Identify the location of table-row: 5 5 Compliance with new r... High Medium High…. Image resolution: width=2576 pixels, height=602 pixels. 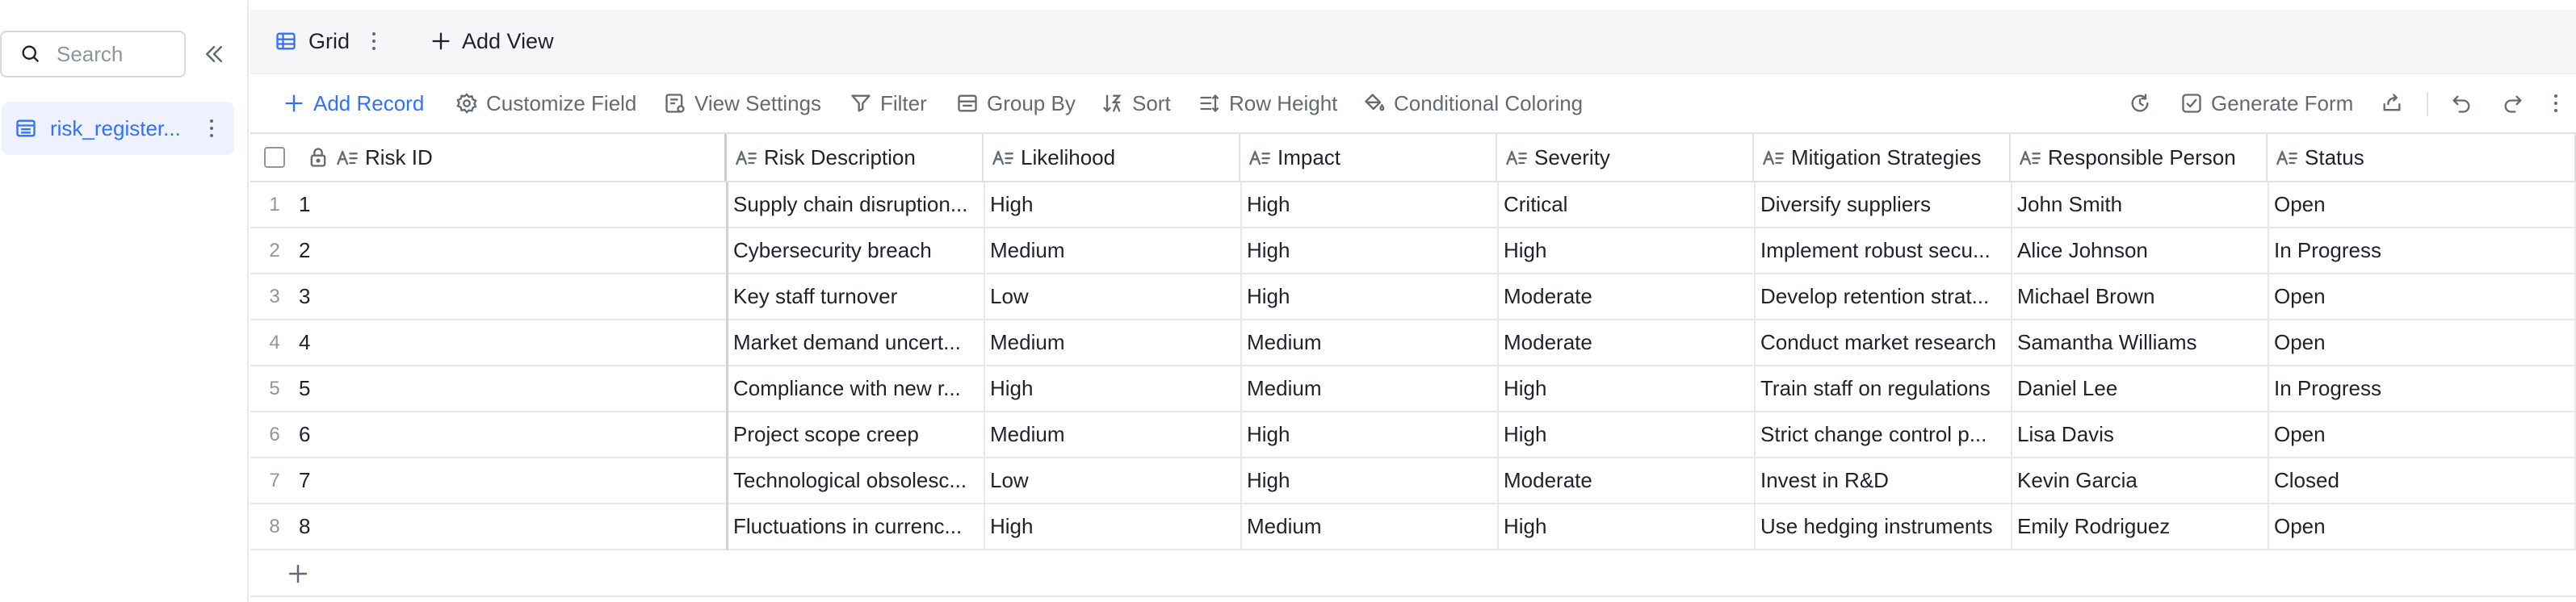
(1413, 389).